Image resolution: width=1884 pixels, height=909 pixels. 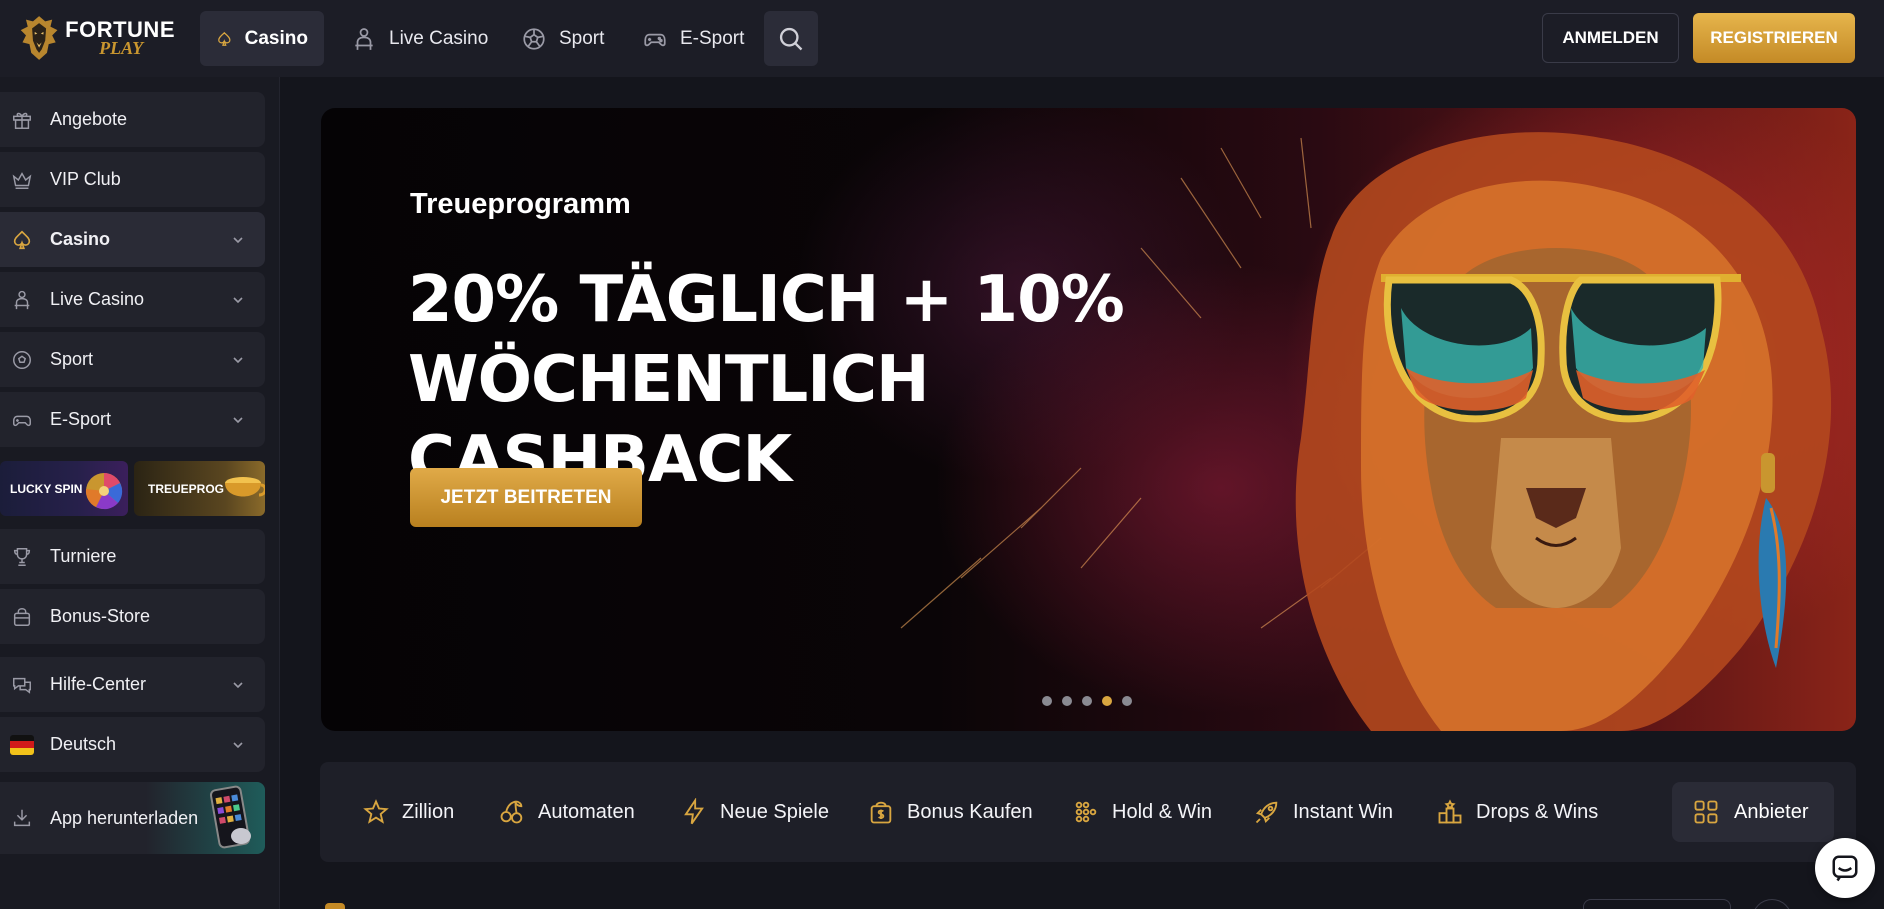 What do you see at coordinates (22, 617) in the screenshot?
I see `bag-icon` at bounding box center [22, 617].